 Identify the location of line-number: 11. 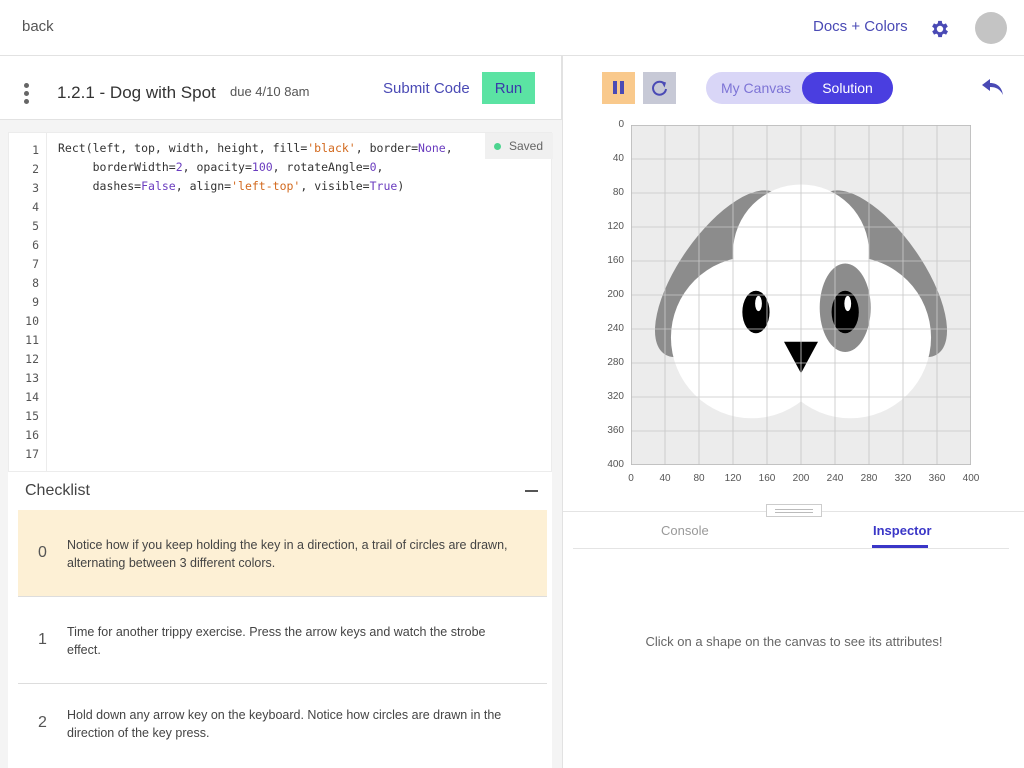
(32, 340).